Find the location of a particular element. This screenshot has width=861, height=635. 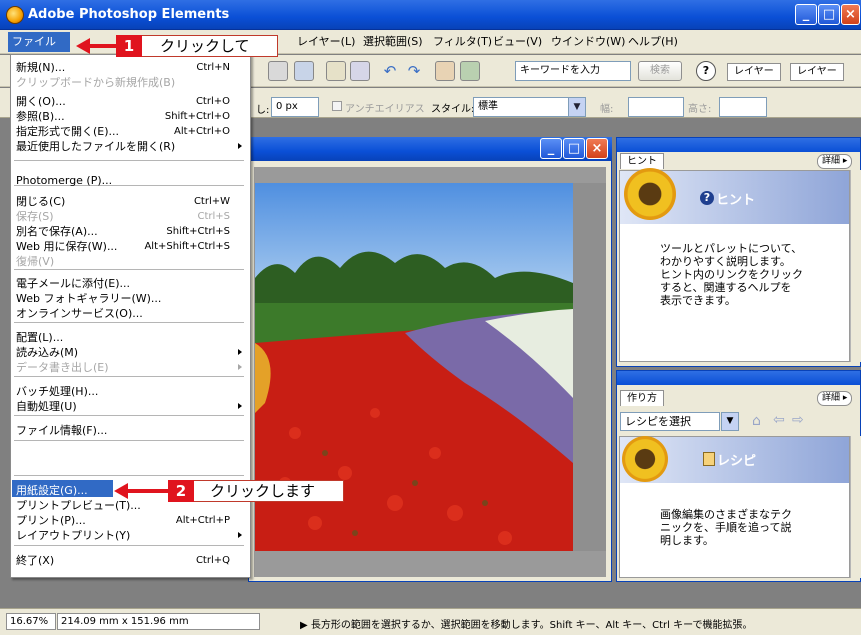

help-icon: ? is located at coordinates (706, 71).